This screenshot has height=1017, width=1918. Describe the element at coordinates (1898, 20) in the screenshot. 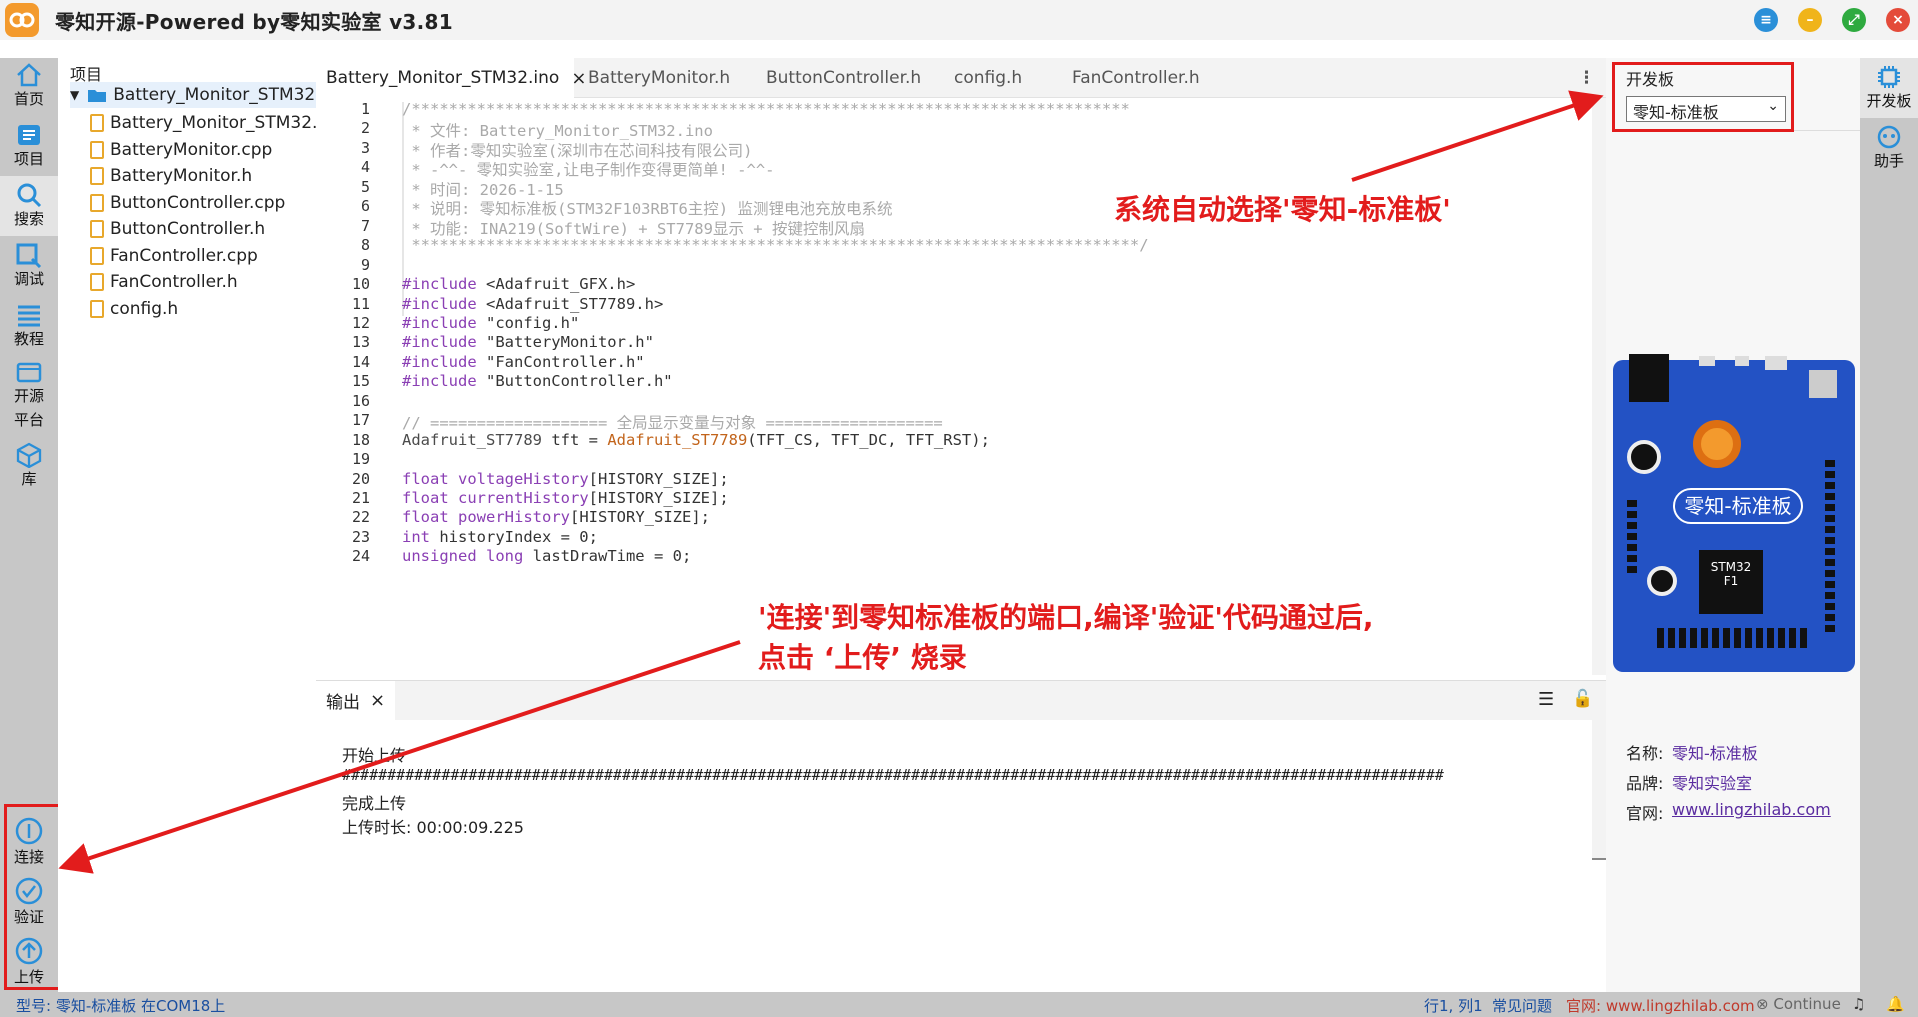

I see `close-button: ×` at that location.